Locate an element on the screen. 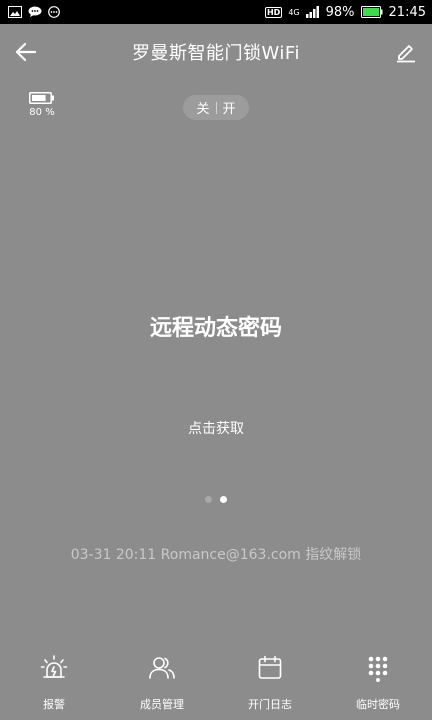  pencil-icon is located at coordinates (406, 54).